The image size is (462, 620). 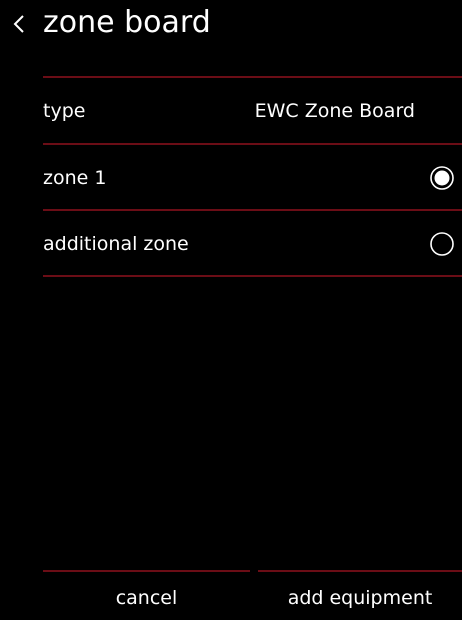 I want to click on additional-zone-label: additional zone, so click(x=116, y=244).